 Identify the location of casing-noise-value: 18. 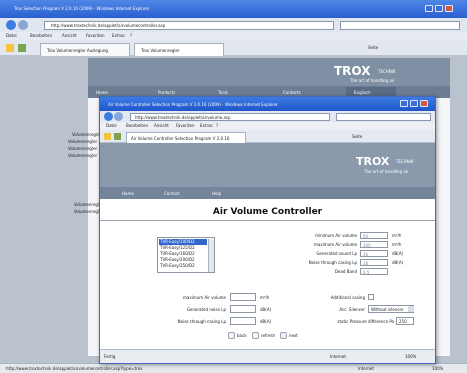
(366, 263).